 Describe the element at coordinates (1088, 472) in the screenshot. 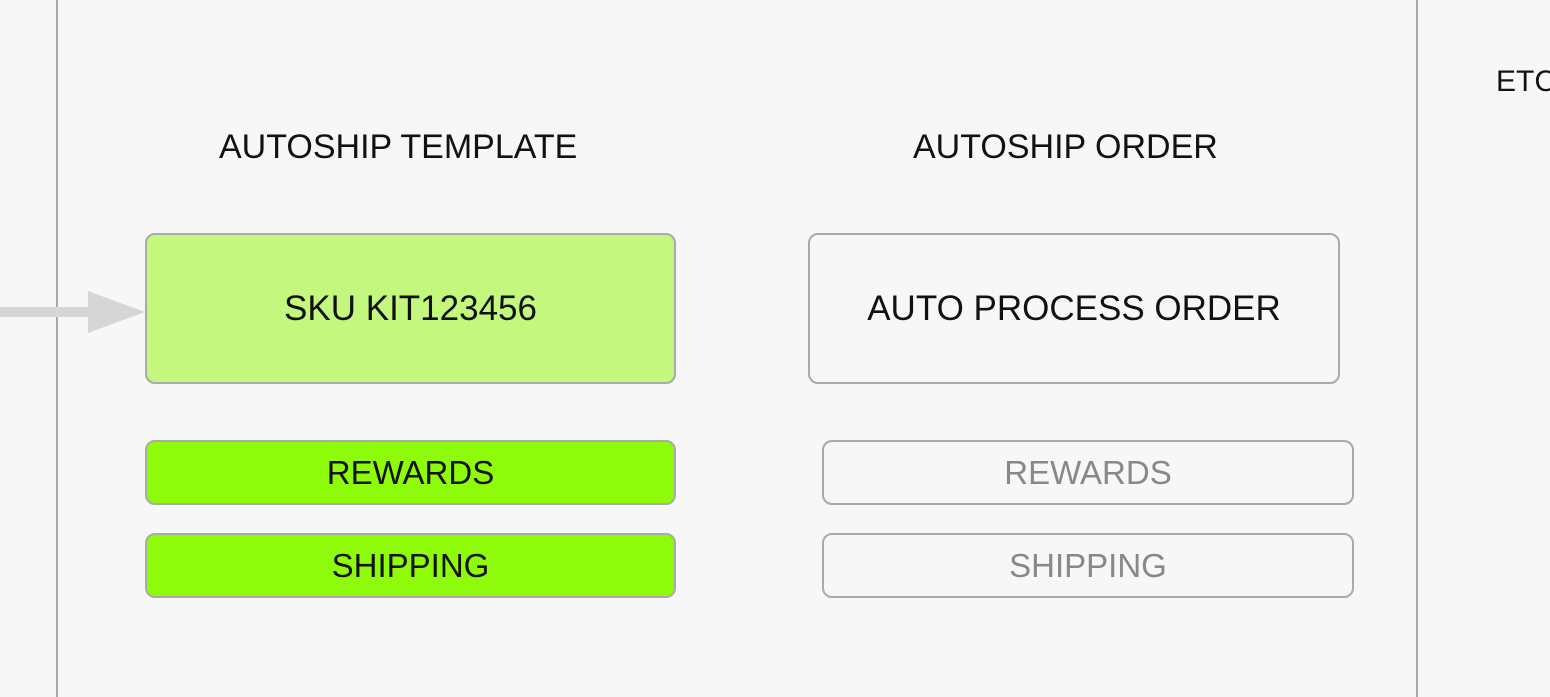

I see `order-rewards-box: REWARDS` at that location.